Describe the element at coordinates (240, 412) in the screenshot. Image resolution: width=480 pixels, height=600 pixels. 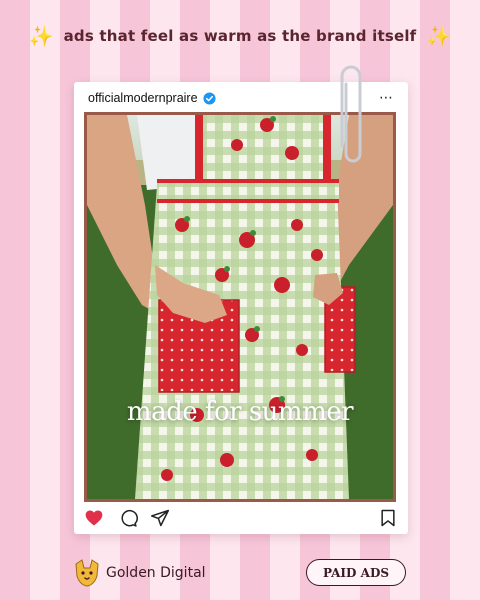
I see `overlay-caption: made for summer` at that location.